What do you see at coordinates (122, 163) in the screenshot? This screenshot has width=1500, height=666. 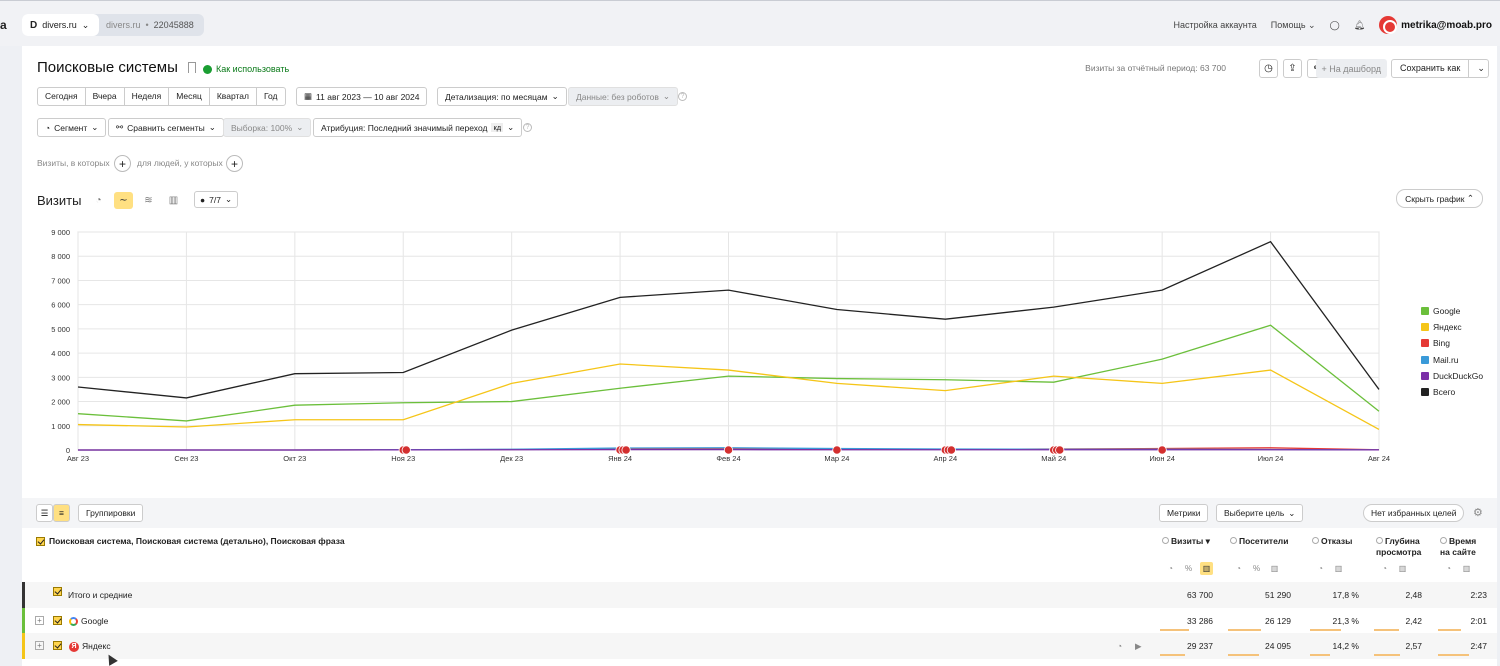 I see `add-visit-condition-button: +` at bounding box center [122, 163].